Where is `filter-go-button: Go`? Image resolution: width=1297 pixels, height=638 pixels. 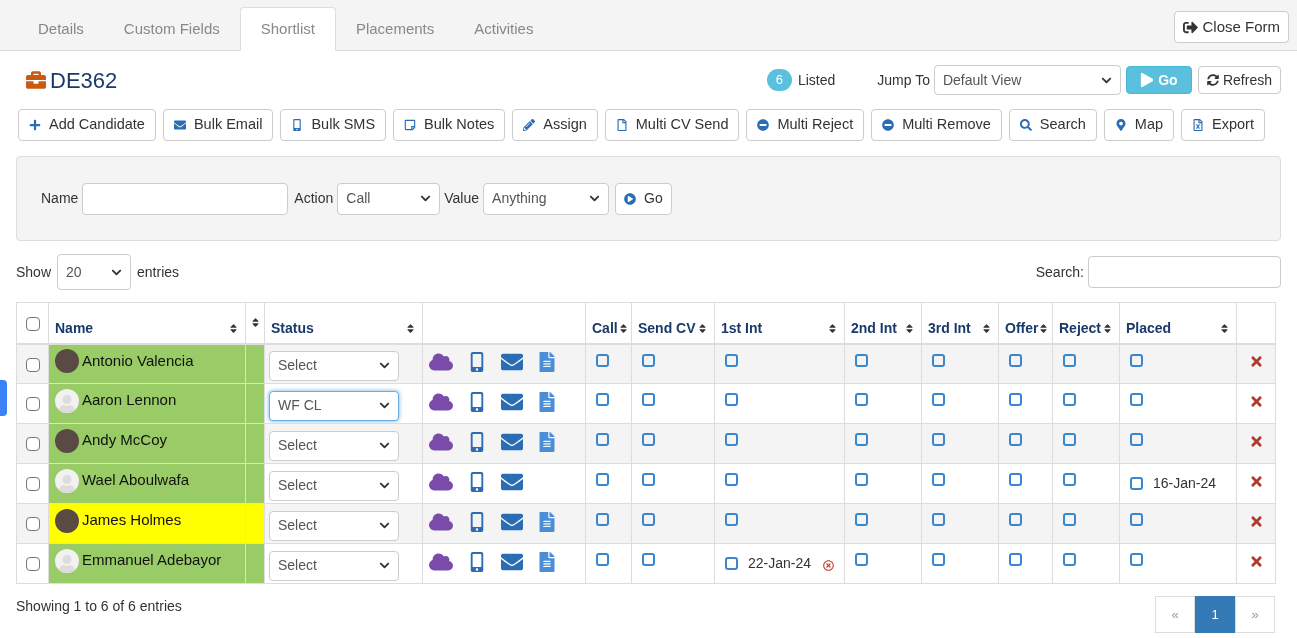 filter-go-button: Go is located at coordinates (643, 198).